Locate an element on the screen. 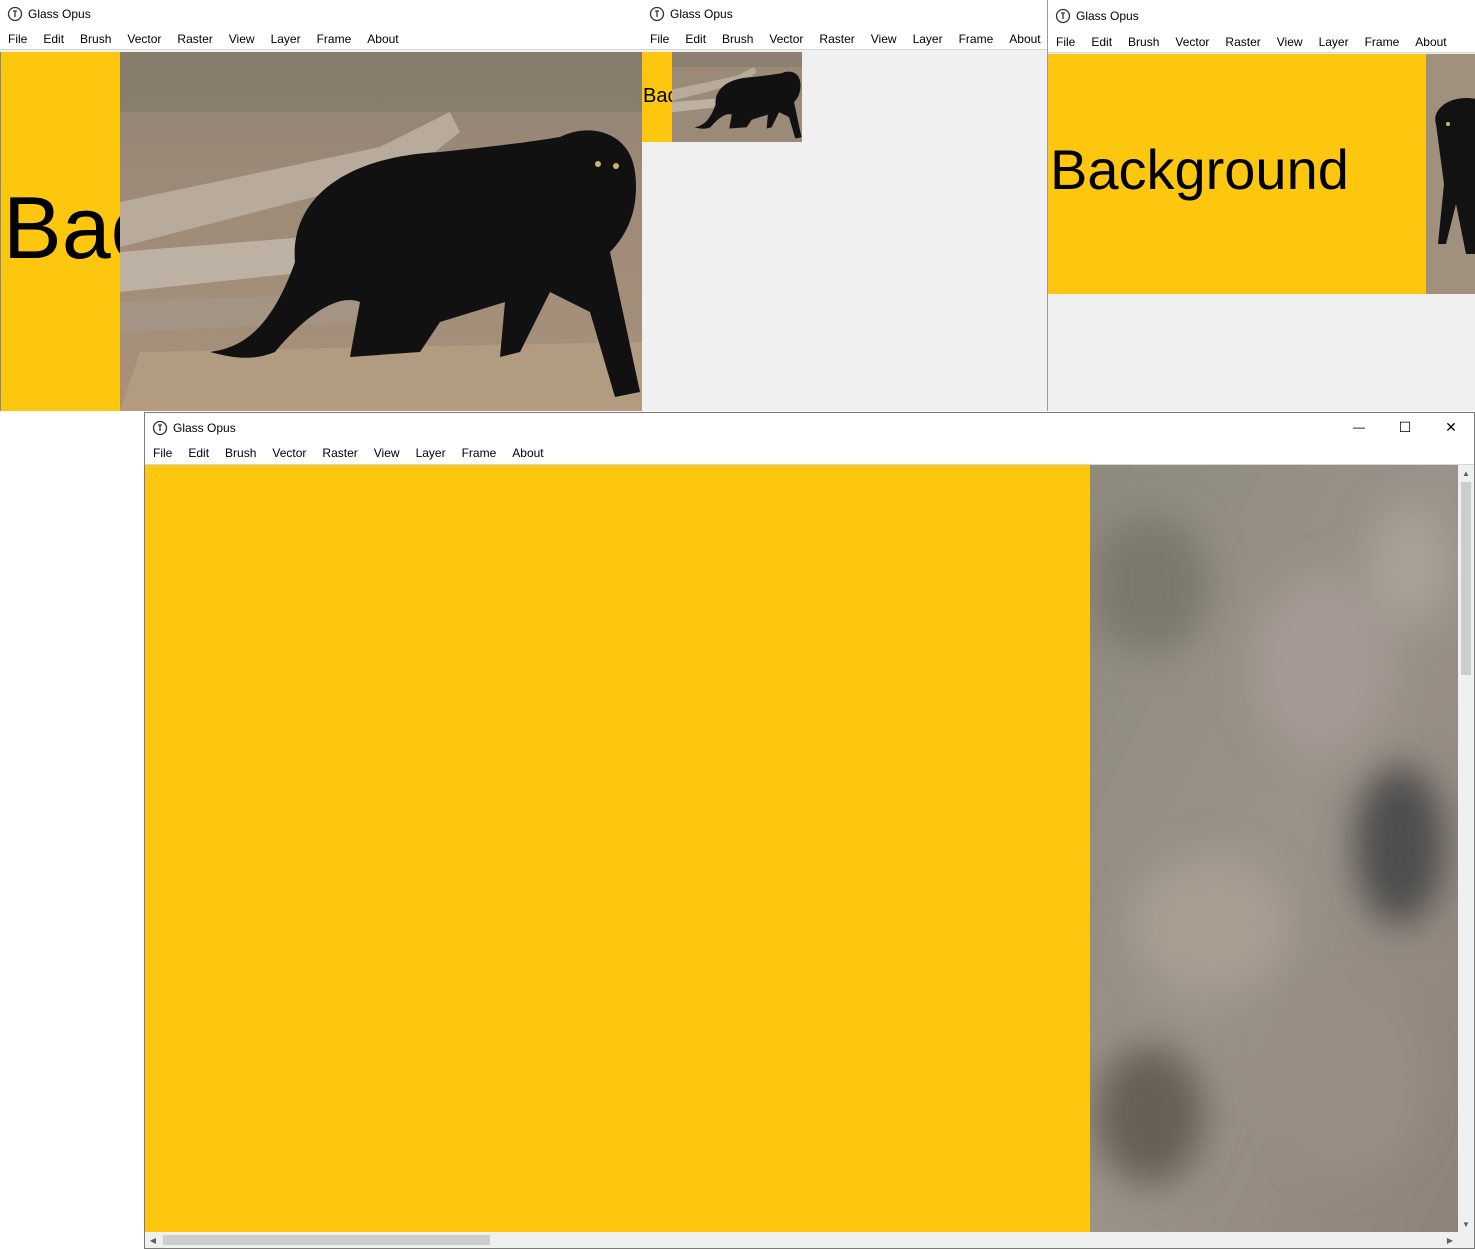 This screenshot has height=1249, width=1475. close-button: ✕ is located at coordinates (1451, 427).